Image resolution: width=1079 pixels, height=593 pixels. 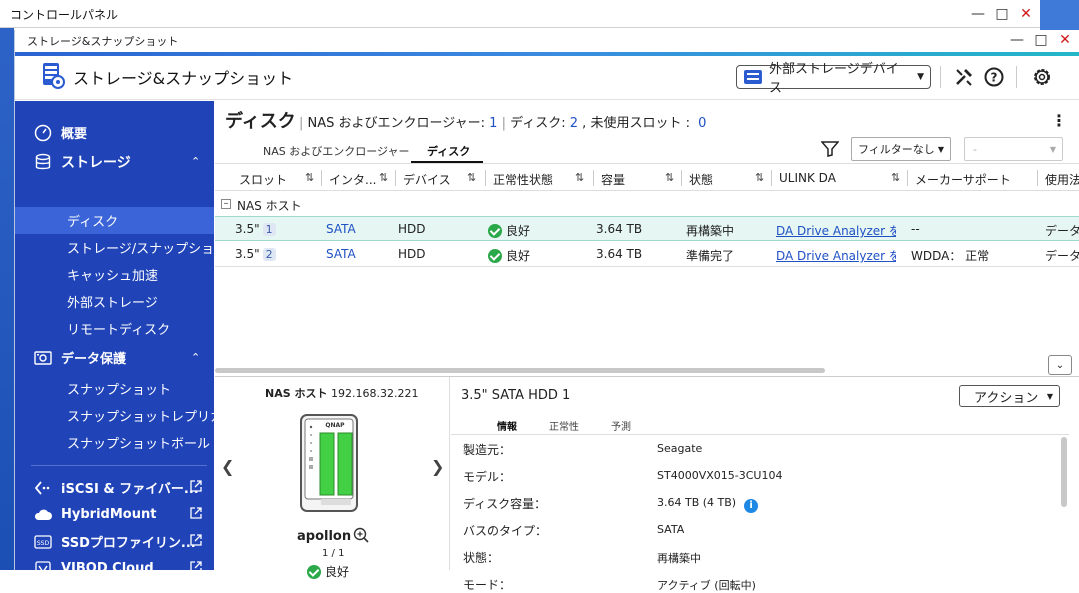 I want to click on filter-select: フィルターなし ▼, so click(x=901, y=149).